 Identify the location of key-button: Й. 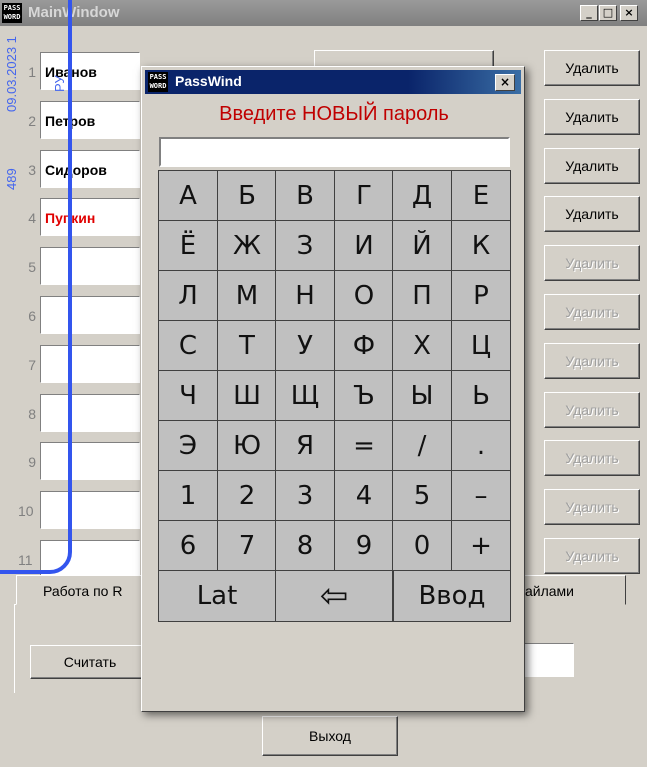
(422, 245).